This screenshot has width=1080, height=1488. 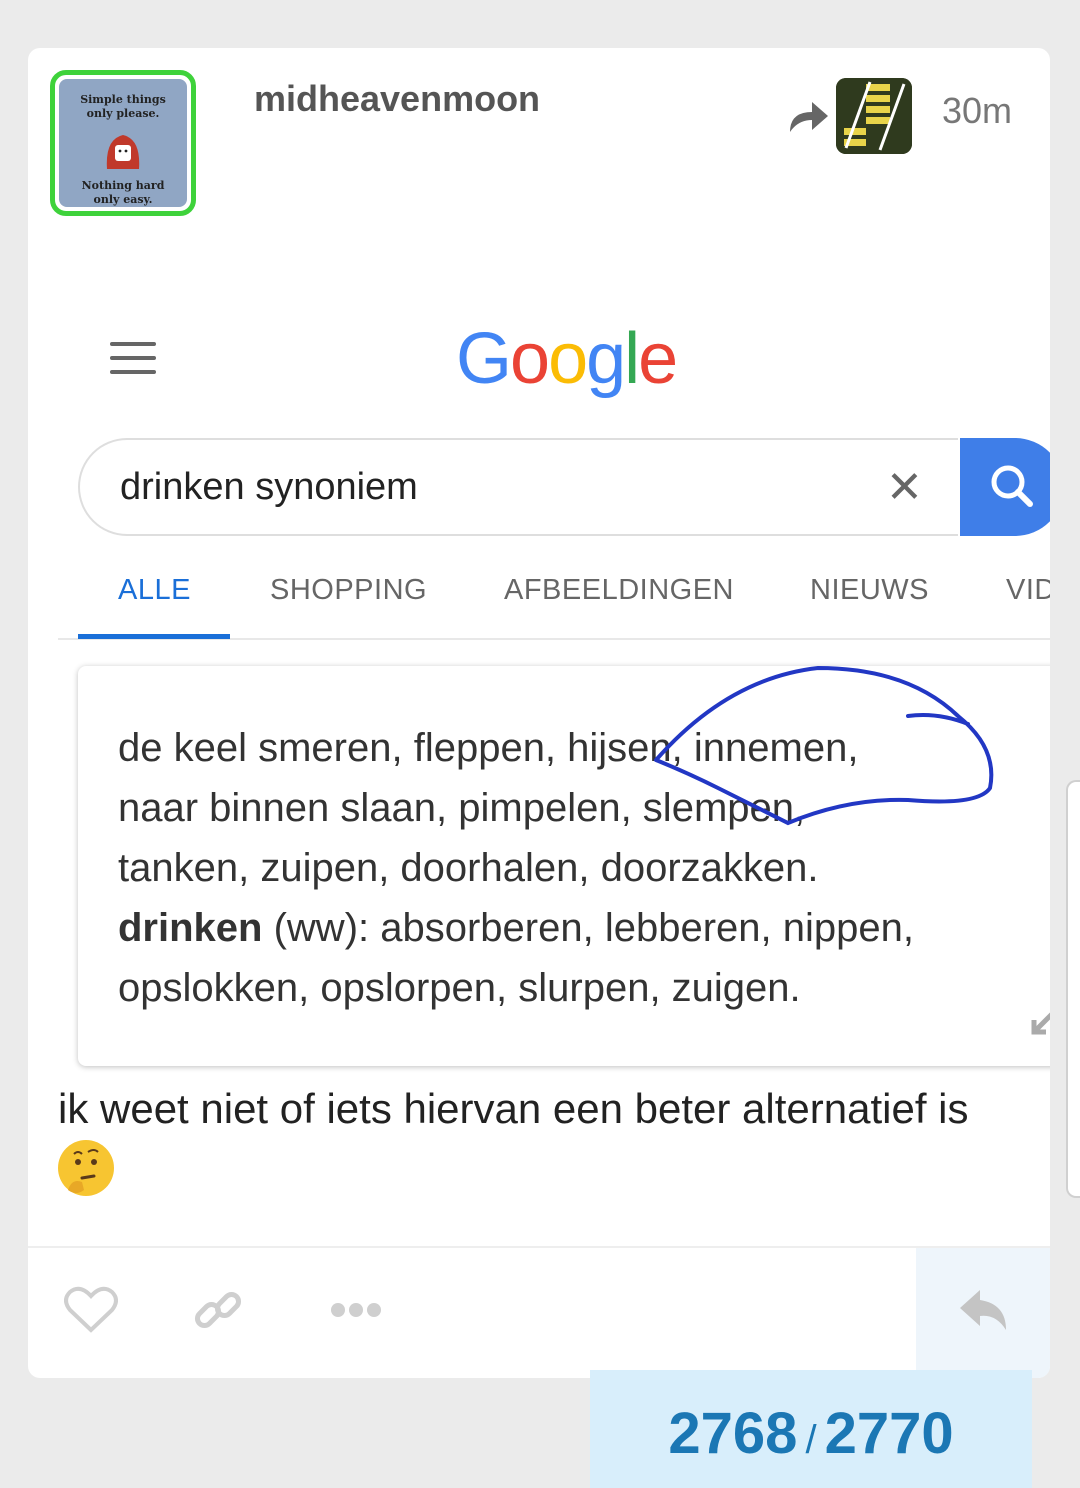 What do you see at coordinates (219, 1311) in the screenshot?
I see `link-icon` at bounding box center [219, 1311].